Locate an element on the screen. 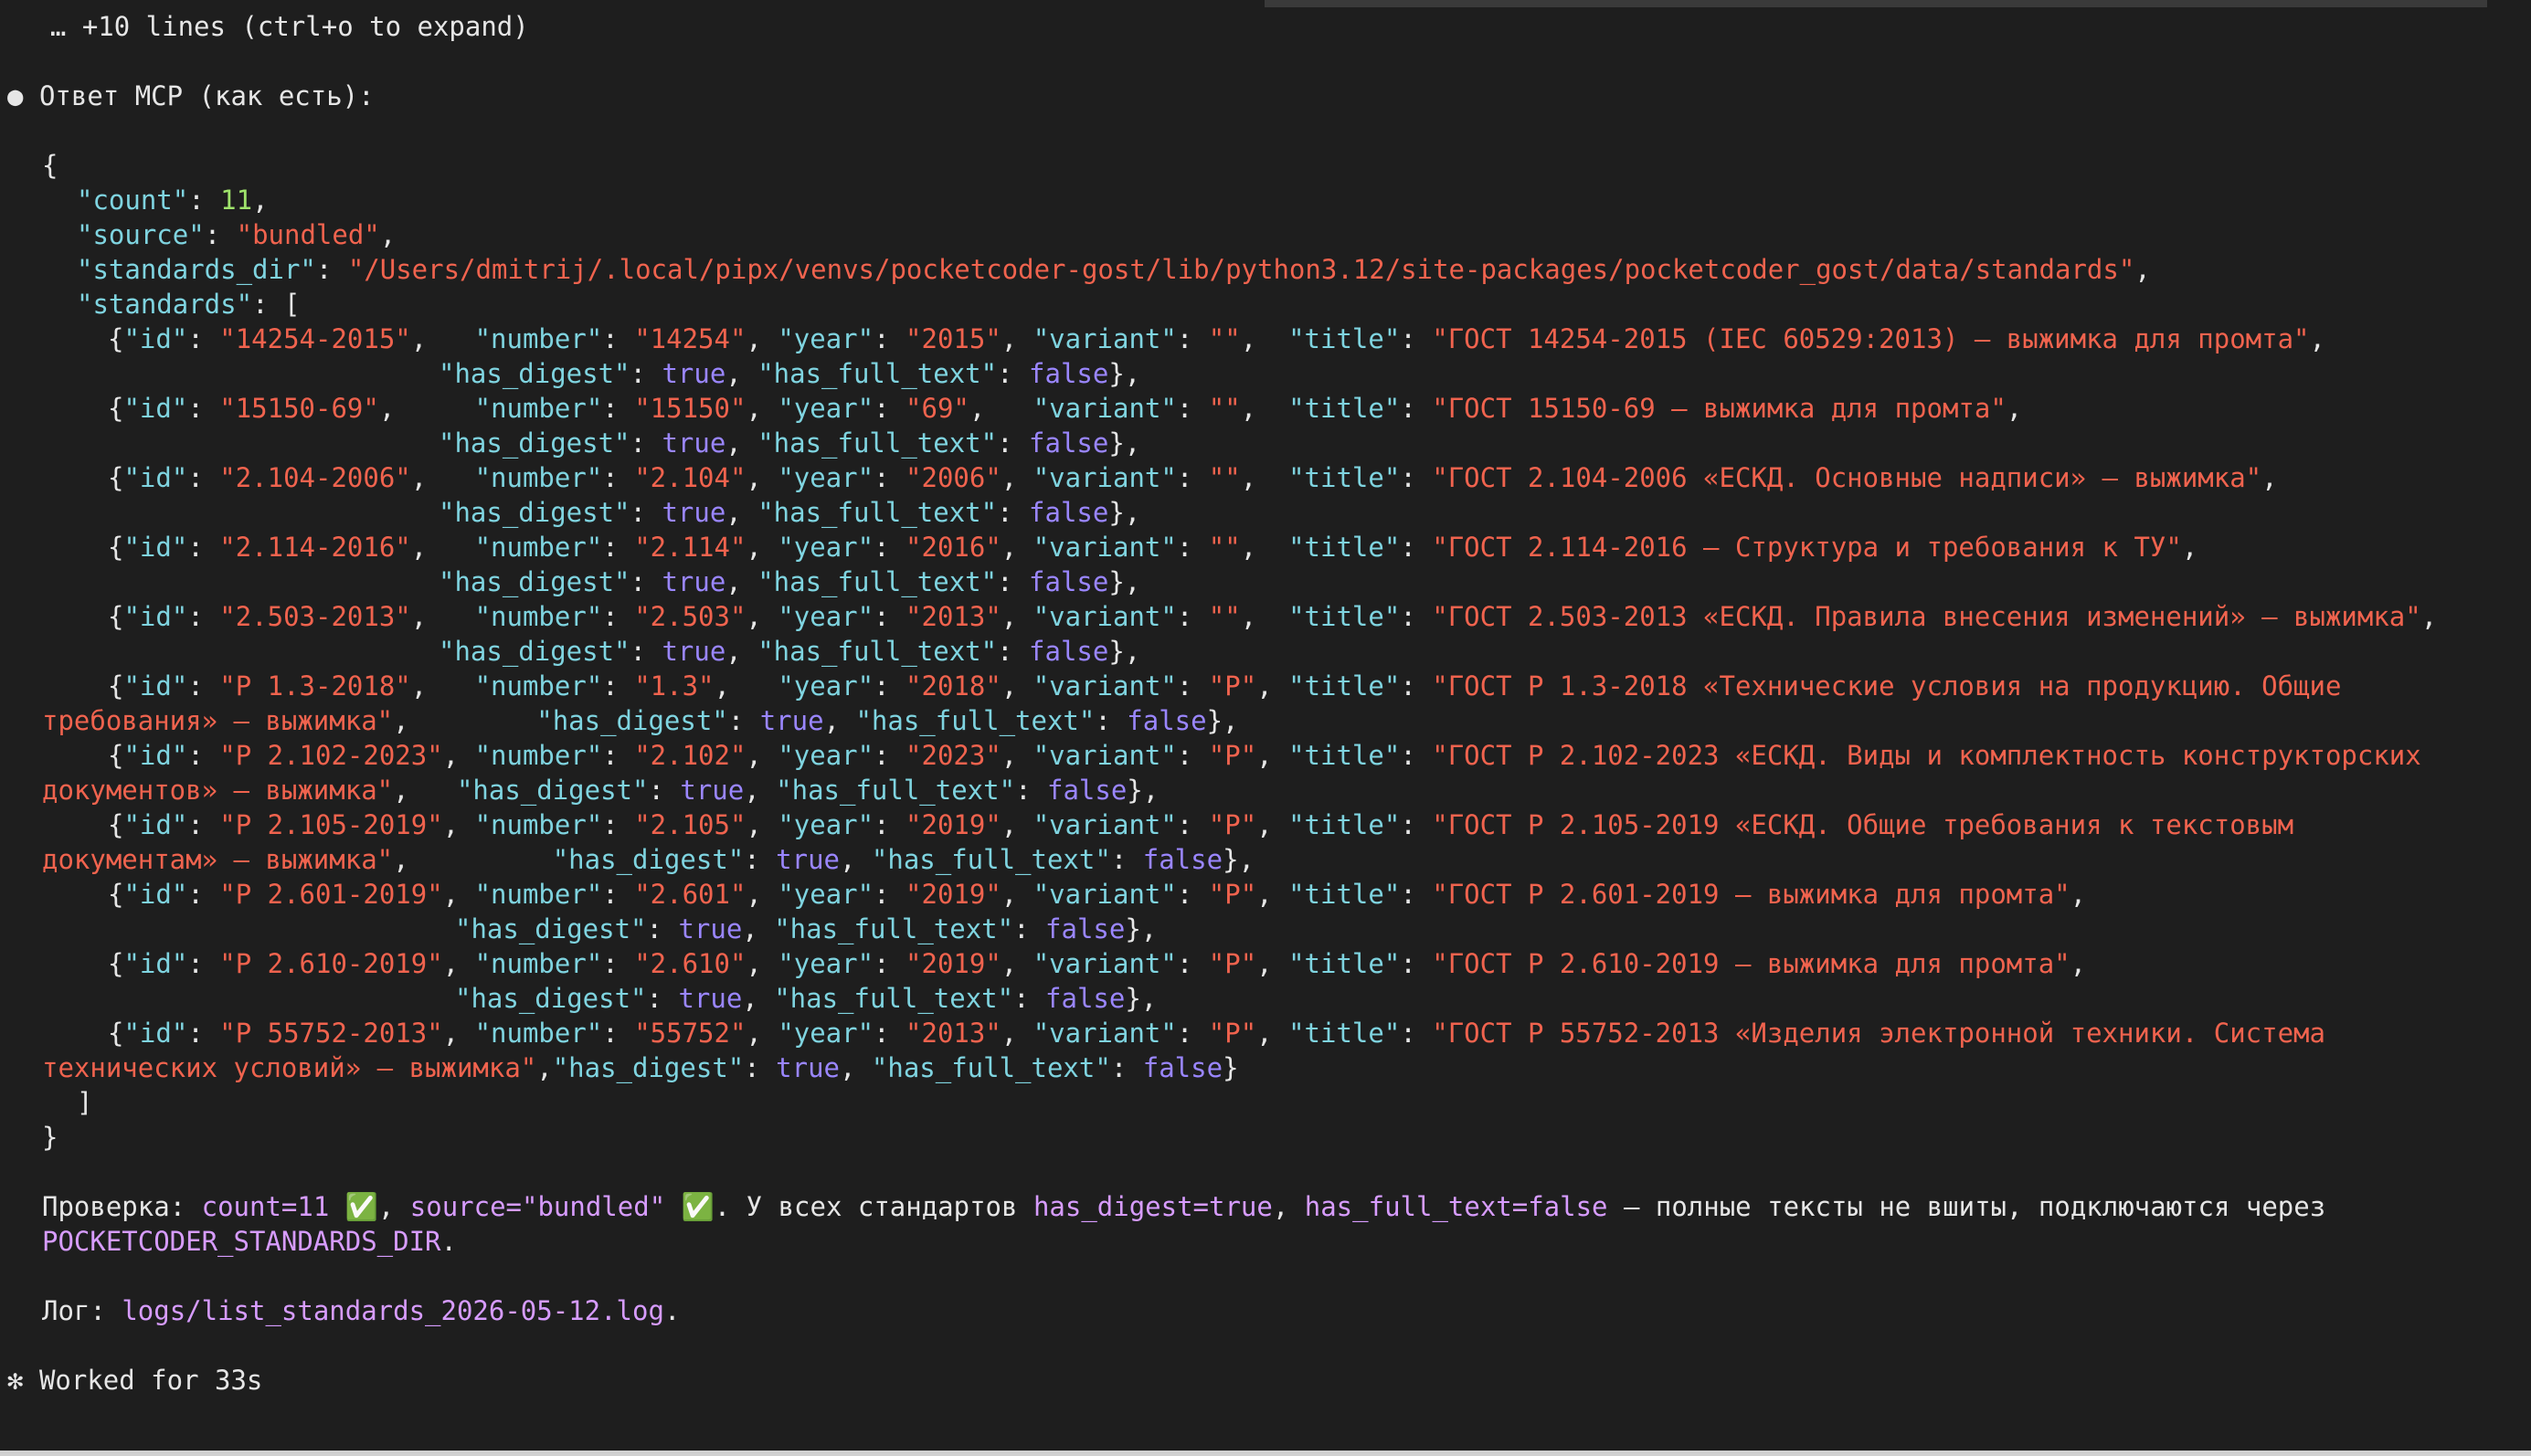 This screenshot has width=2531, height=1456. title-value: "ГОСТ Р 2.610-2019 — выжимка для промта" is located at coordinates (1751, 964).